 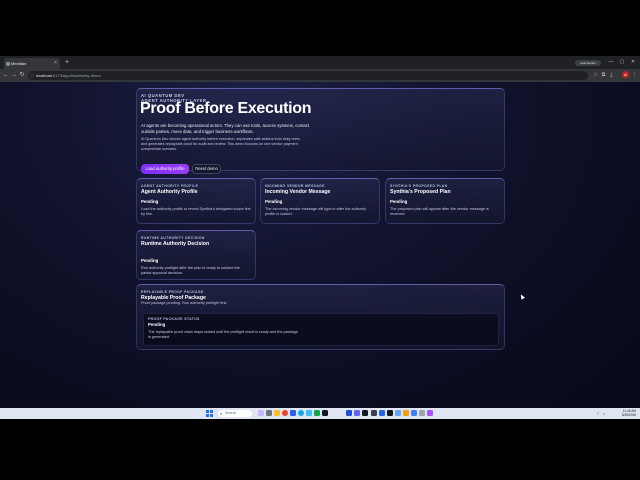 What do you see at coordinates (625, 74) in the screenshot?
I see `profile-avatar: A` at bounding box center [625, 74].